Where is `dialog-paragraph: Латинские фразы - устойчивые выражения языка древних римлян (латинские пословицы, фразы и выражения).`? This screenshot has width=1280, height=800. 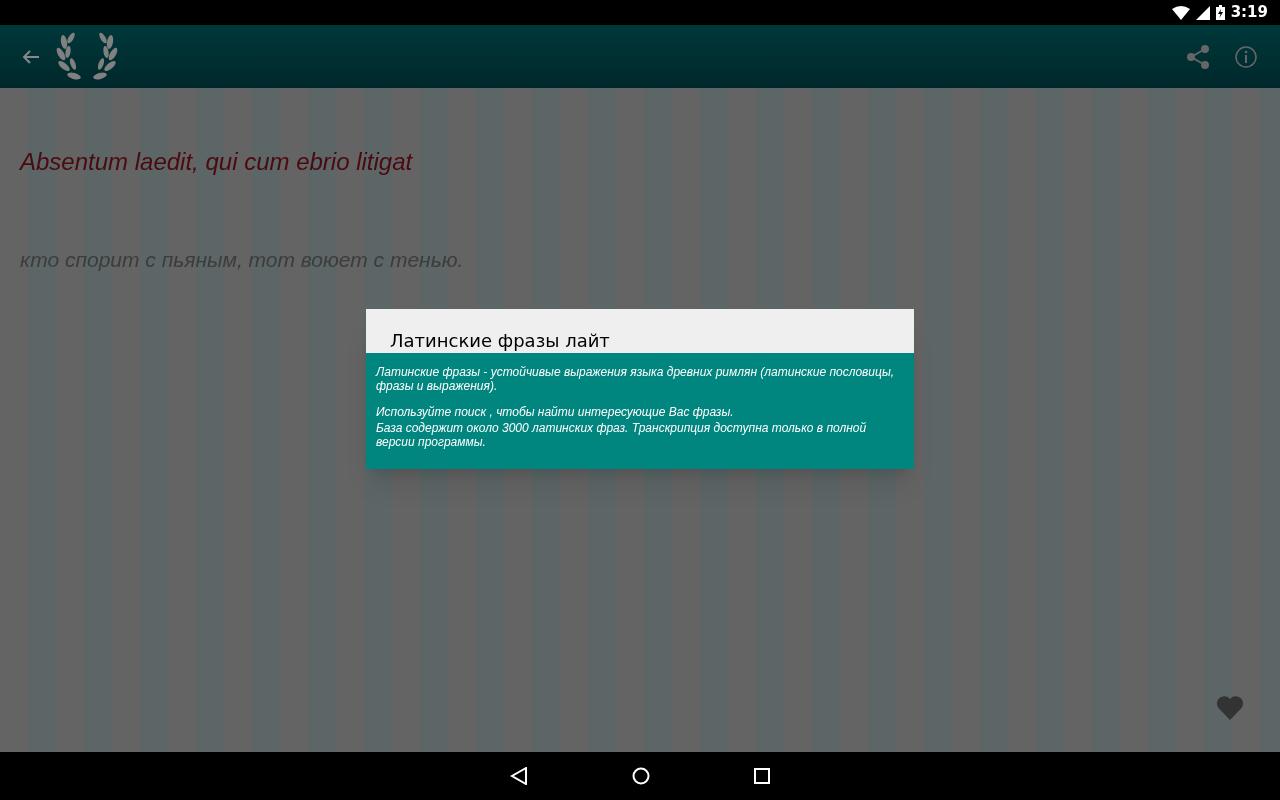
dialog-paragraph: Латинские фразы - устойчивые выражения языка древних римлян (латинские пословицы, фразы и выражения). is located at coordinates (636, 379).